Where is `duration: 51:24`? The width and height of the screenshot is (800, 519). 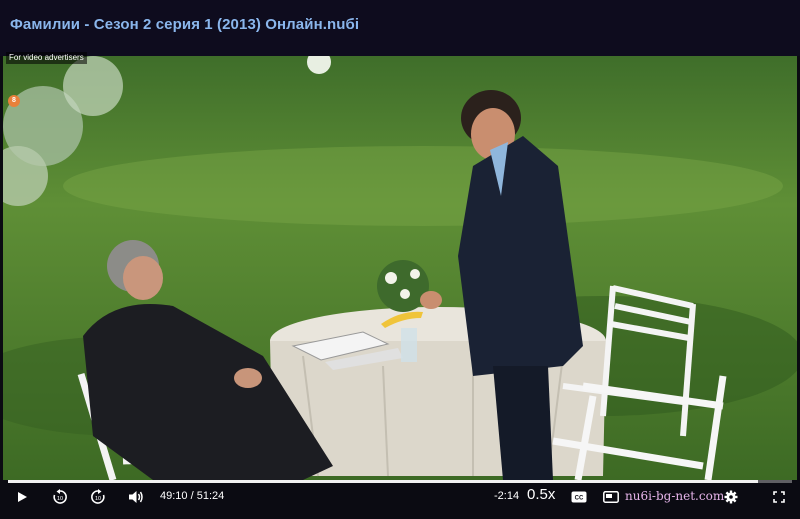
duration: 51:24 is located at coordinates (210, 496).